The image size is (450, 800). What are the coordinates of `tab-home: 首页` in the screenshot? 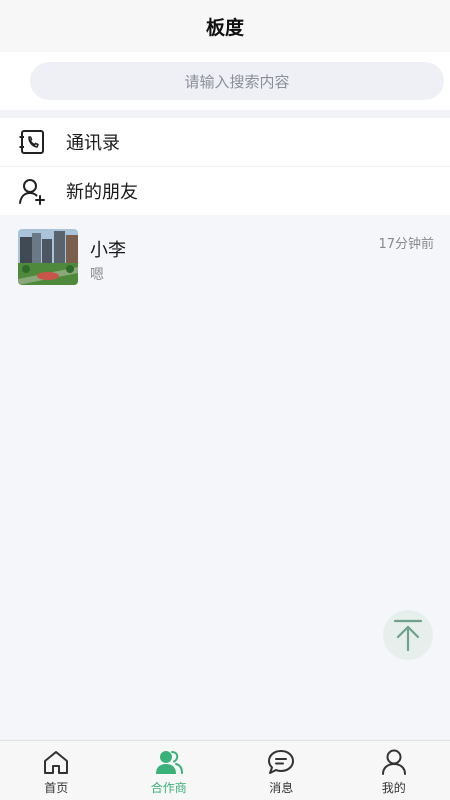 It's located at (56, 770).